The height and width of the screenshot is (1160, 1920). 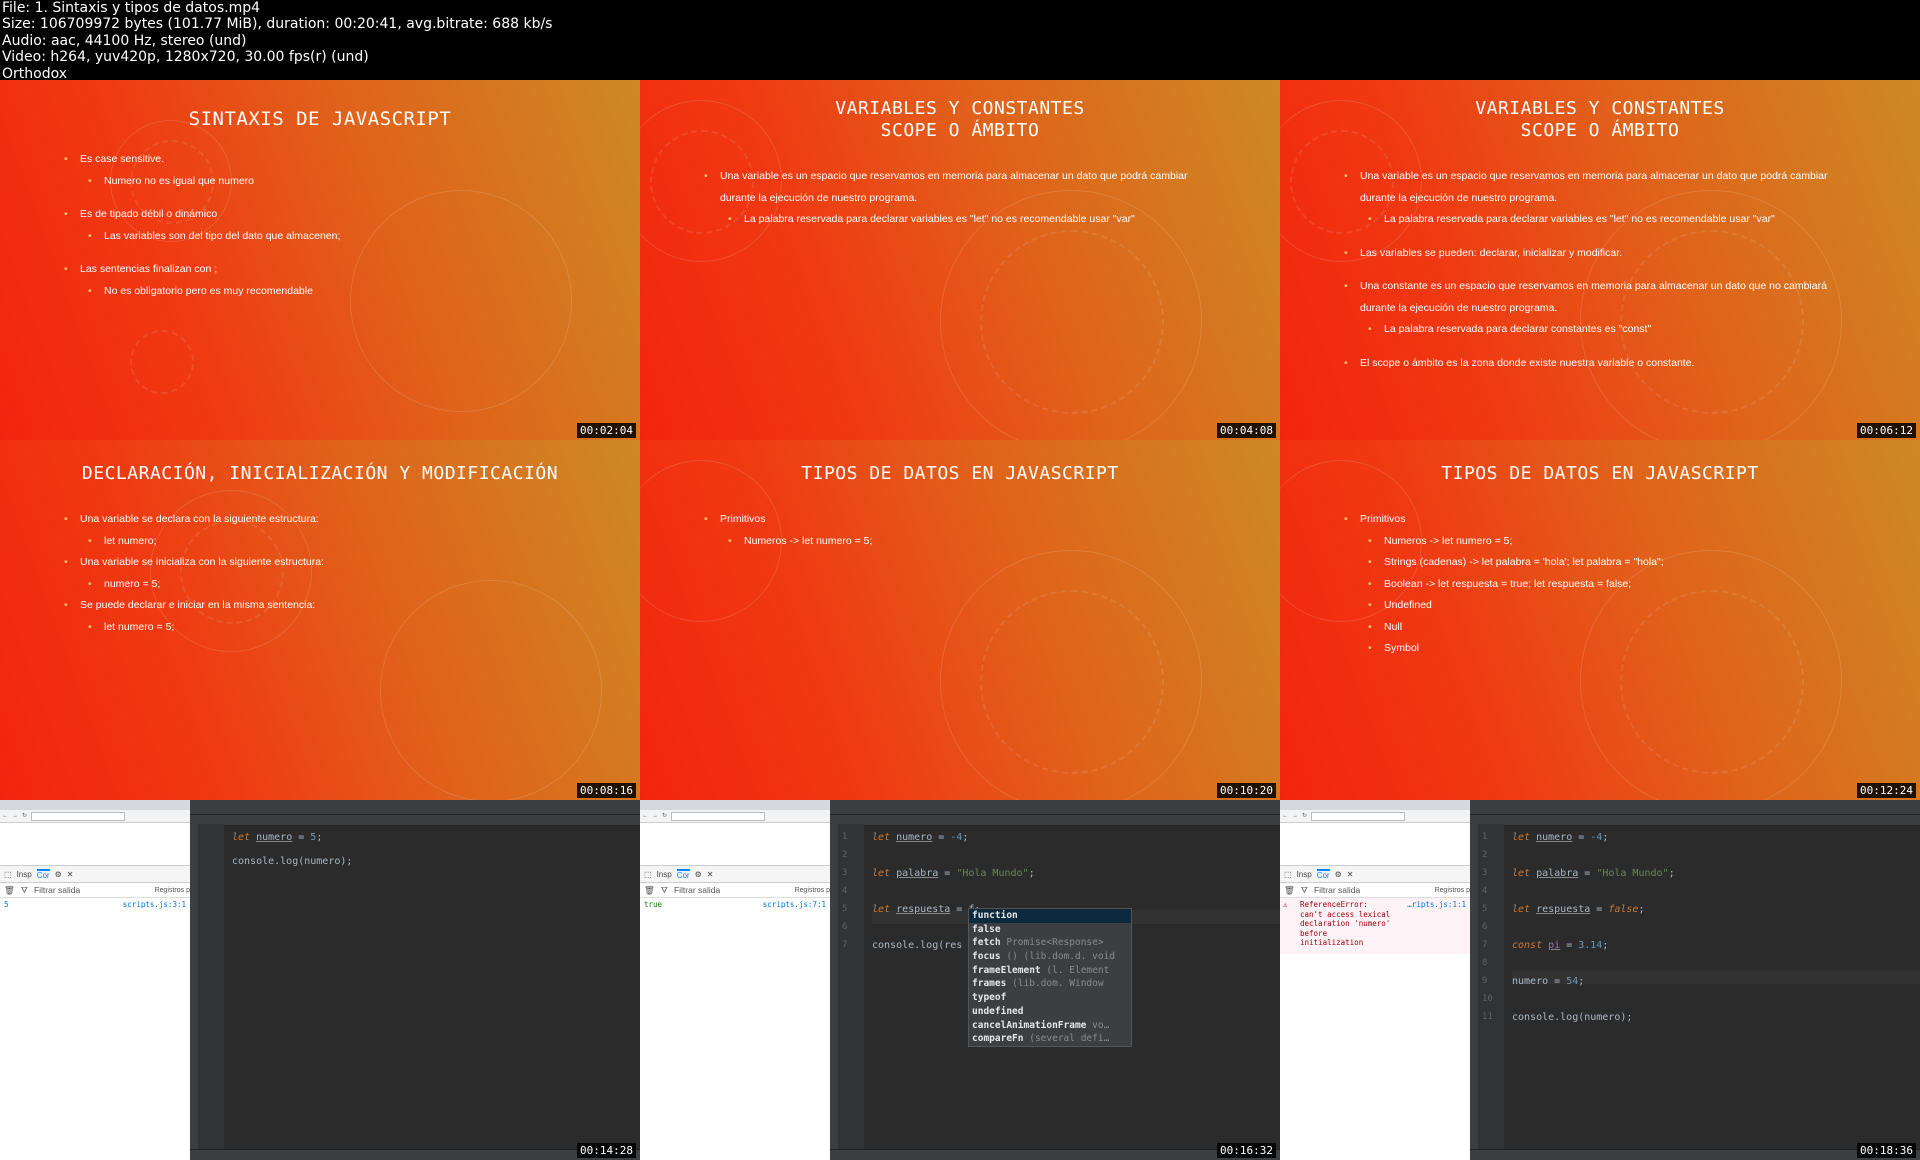 What do you see at coordinates (998, 1011) in the screenshot?
I see `autocomplete-name: undefined` at bounding box center [998, 1011].